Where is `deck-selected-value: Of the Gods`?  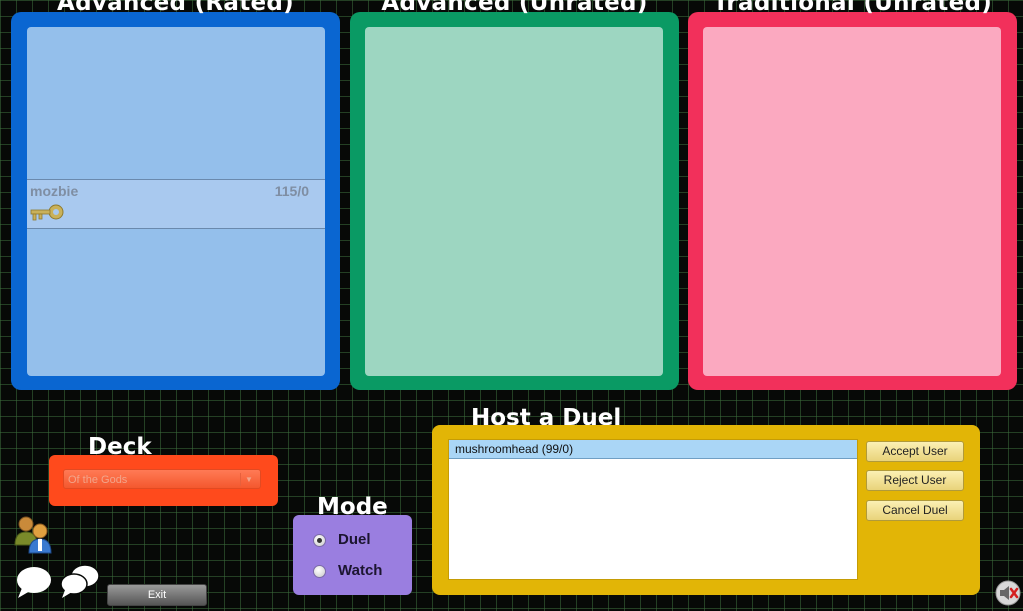
deck-selected-value: Of the Gods is located at coordinates (98, 480).